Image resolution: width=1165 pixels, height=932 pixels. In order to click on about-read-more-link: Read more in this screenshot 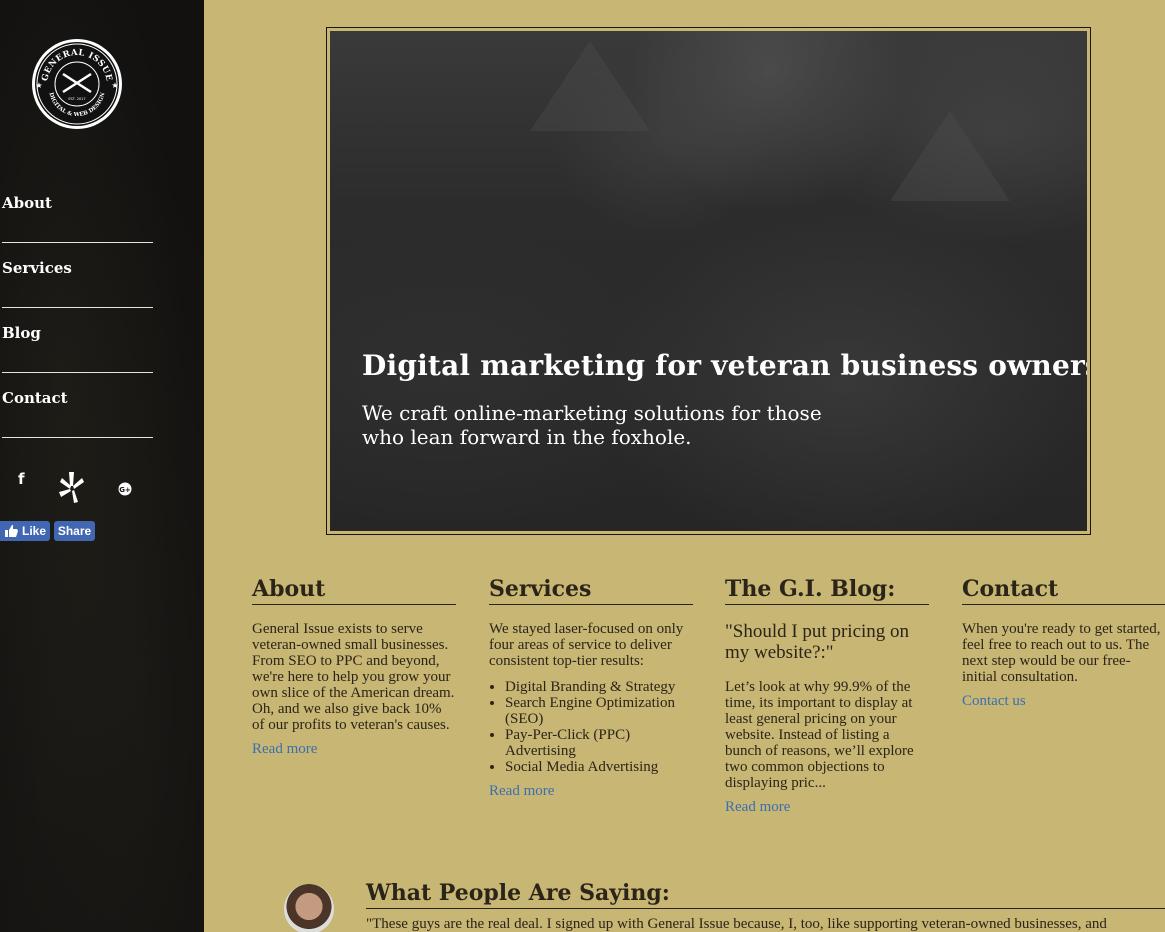, I will do `click(354, 749)`.